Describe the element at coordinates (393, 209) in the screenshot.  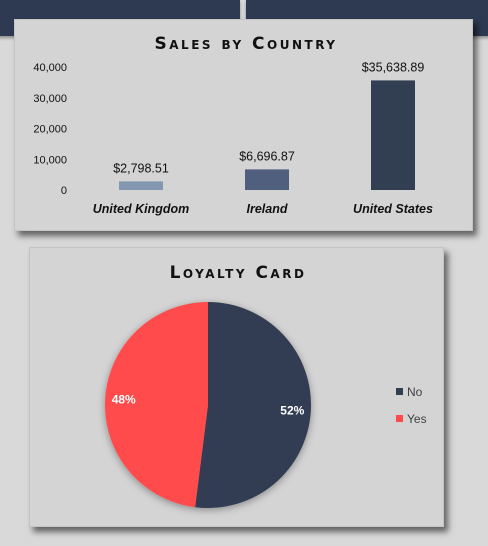
I see `x-category-label: United States` at that location.